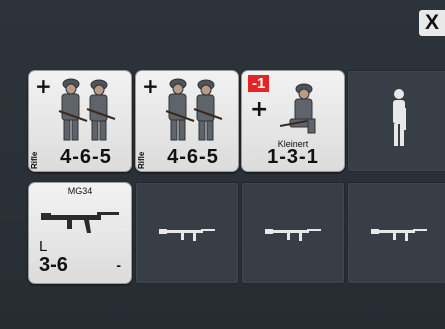 This screenshot has width=445, height=329. Describe the element at coordinates (43, 246) in the screenshot. I see `weapon-range-code: L` at that location.